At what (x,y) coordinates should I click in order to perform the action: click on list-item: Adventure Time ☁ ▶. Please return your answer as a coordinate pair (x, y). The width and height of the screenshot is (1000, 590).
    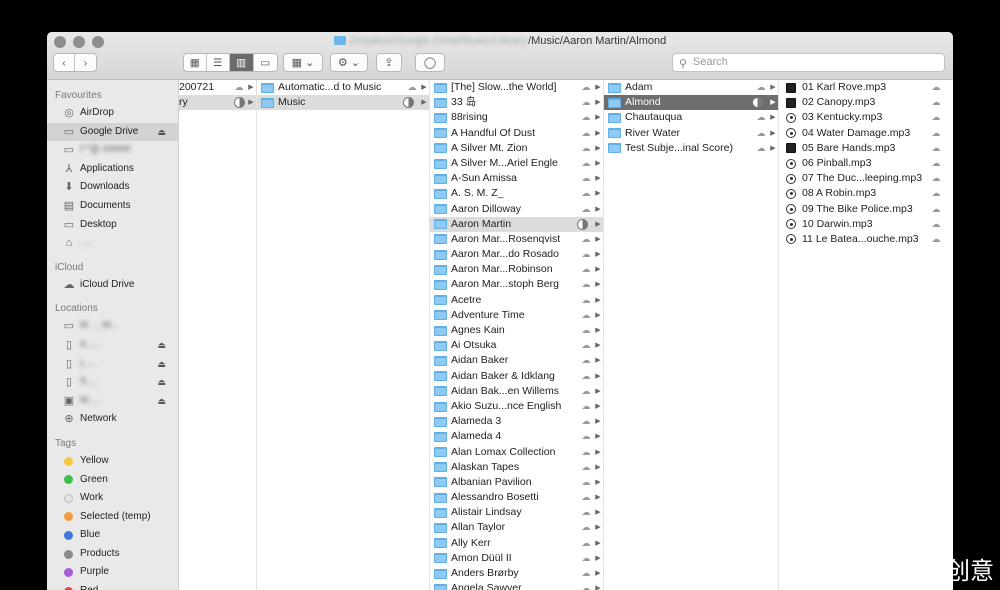
    Looking at the image, I should click on (516, 315).